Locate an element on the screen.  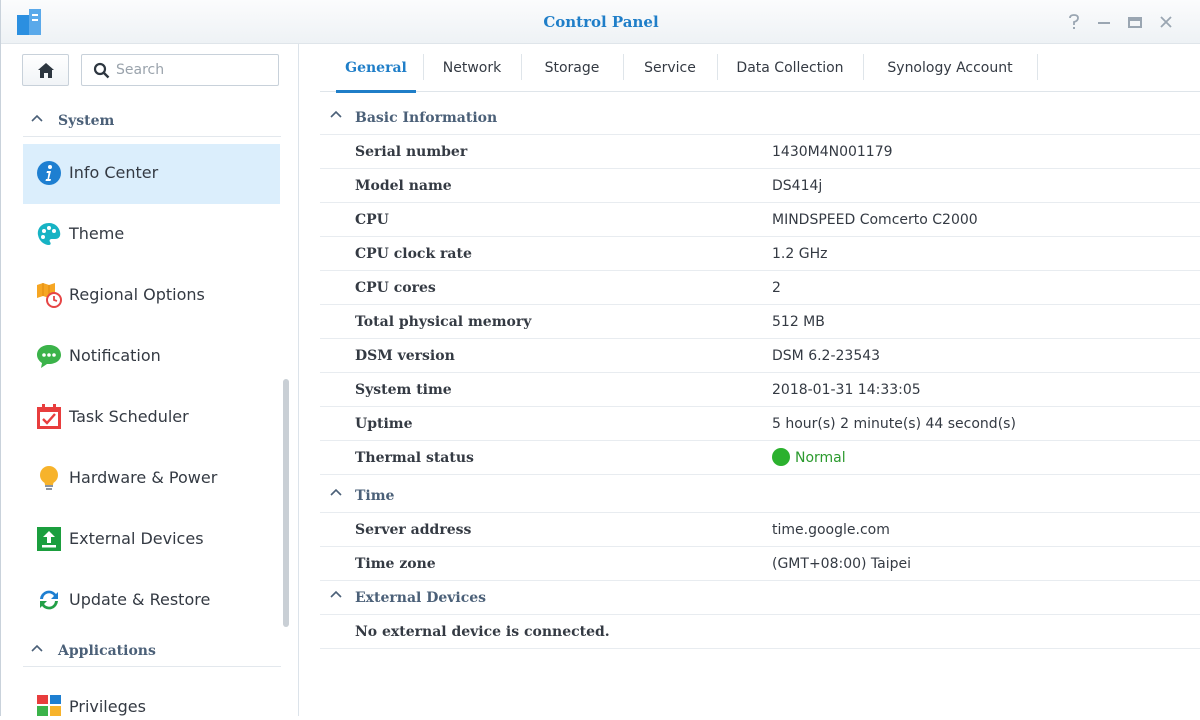
group-title: External Devices is located at coordinates (421, 598).